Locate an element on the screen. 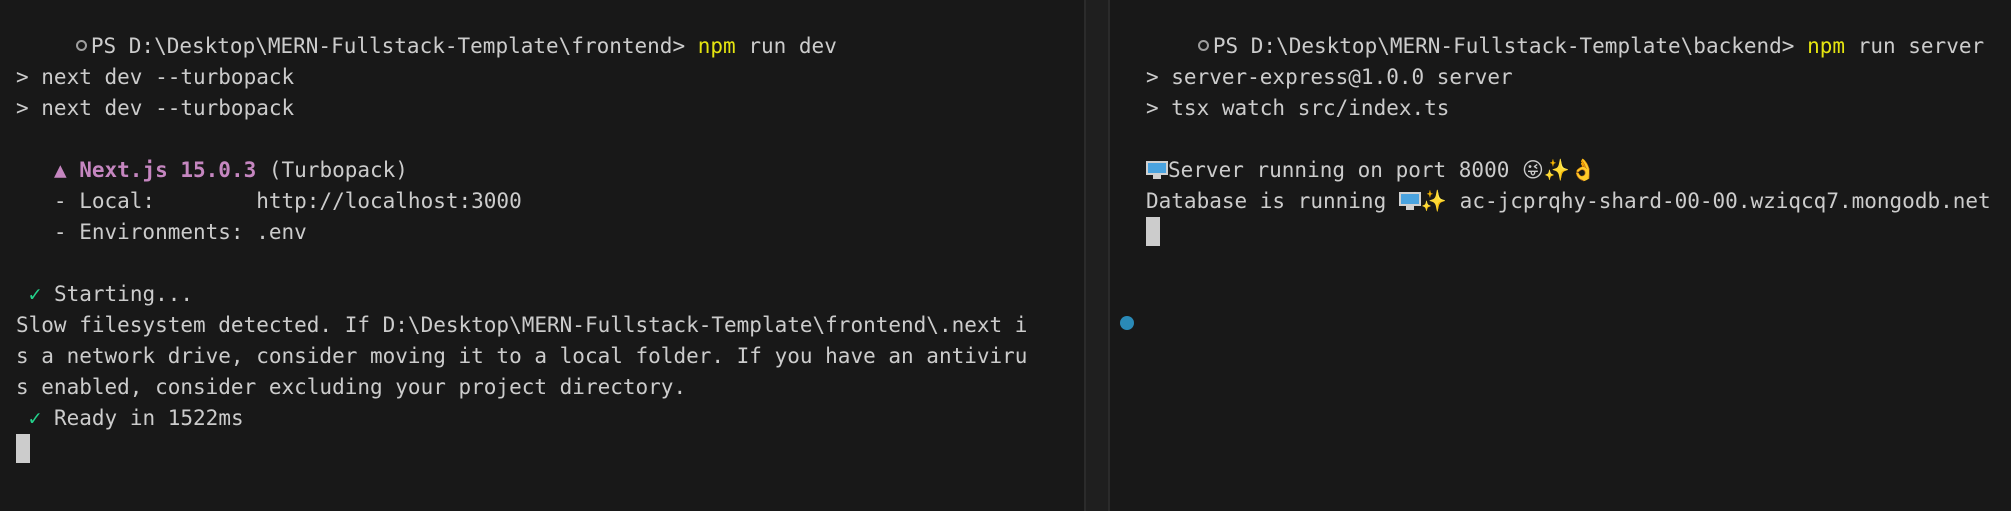 Image resolution: width=2011 pixels, height=511 pixels. server-running-line: Server running on port 8000 😜✨👌 is located at coordinates (1371, 170).